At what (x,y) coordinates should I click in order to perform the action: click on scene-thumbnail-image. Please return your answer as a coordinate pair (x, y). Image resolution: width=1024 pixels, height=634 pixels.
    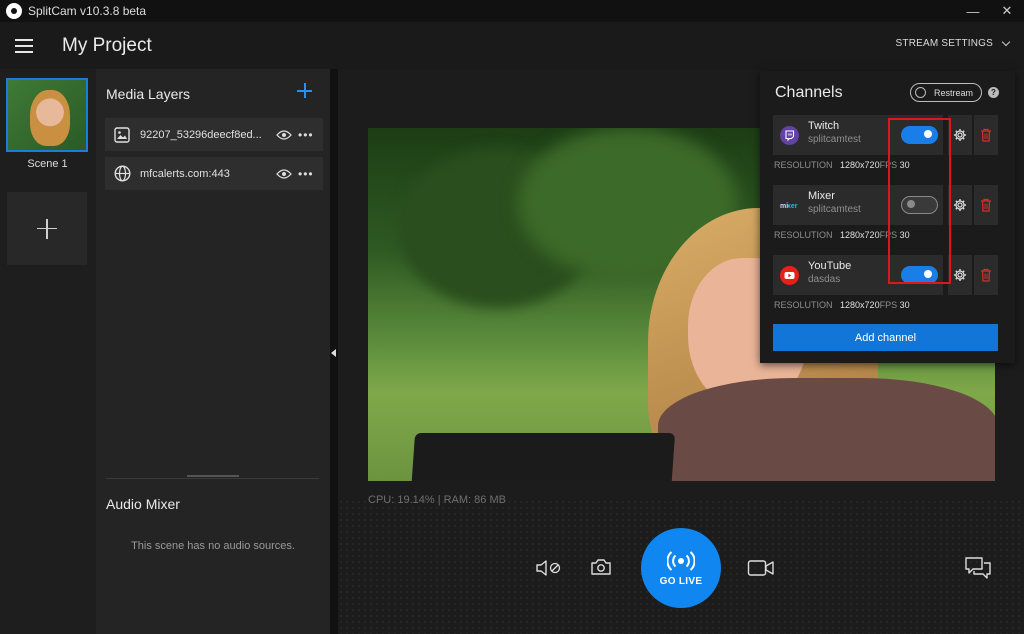
    Looking at the image, I should click on (50, 118).